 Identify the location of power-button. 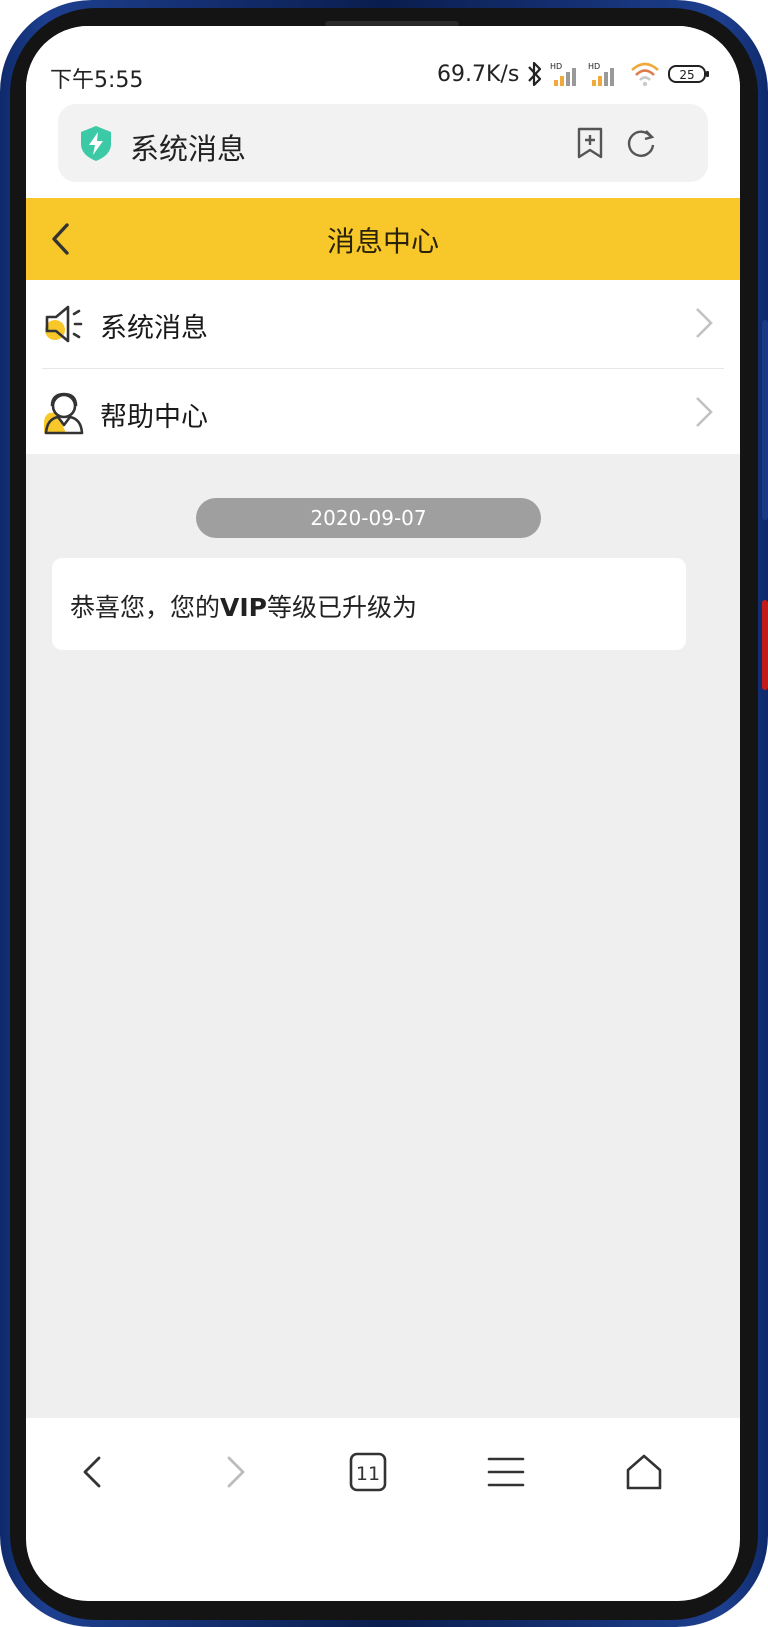
(765, 645).